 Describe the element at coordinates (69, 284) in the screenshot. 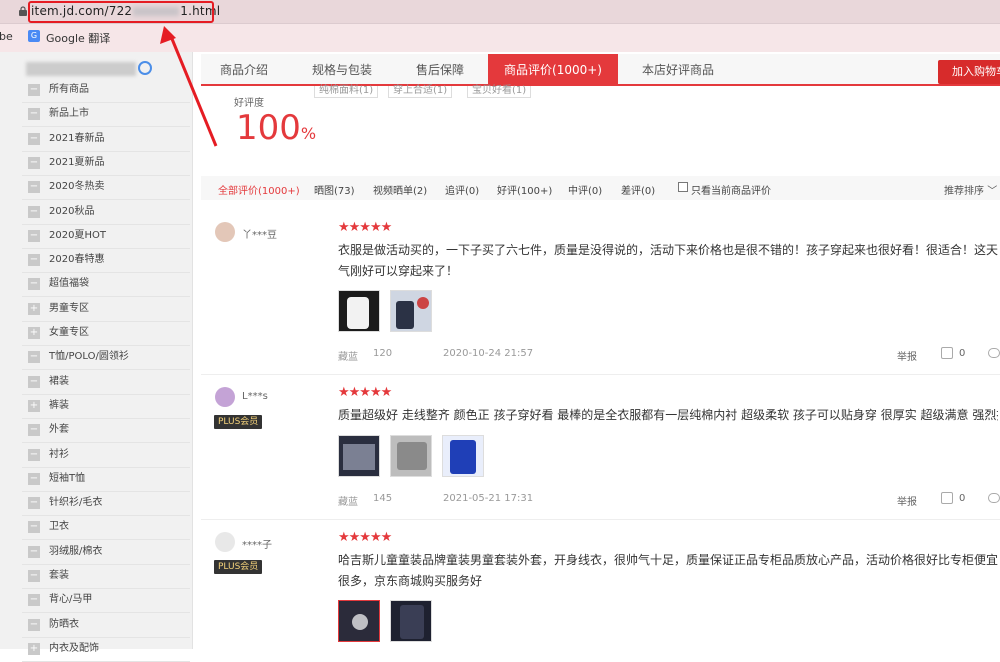

I see `sidebar-category-label: 超值福袋` at that location.